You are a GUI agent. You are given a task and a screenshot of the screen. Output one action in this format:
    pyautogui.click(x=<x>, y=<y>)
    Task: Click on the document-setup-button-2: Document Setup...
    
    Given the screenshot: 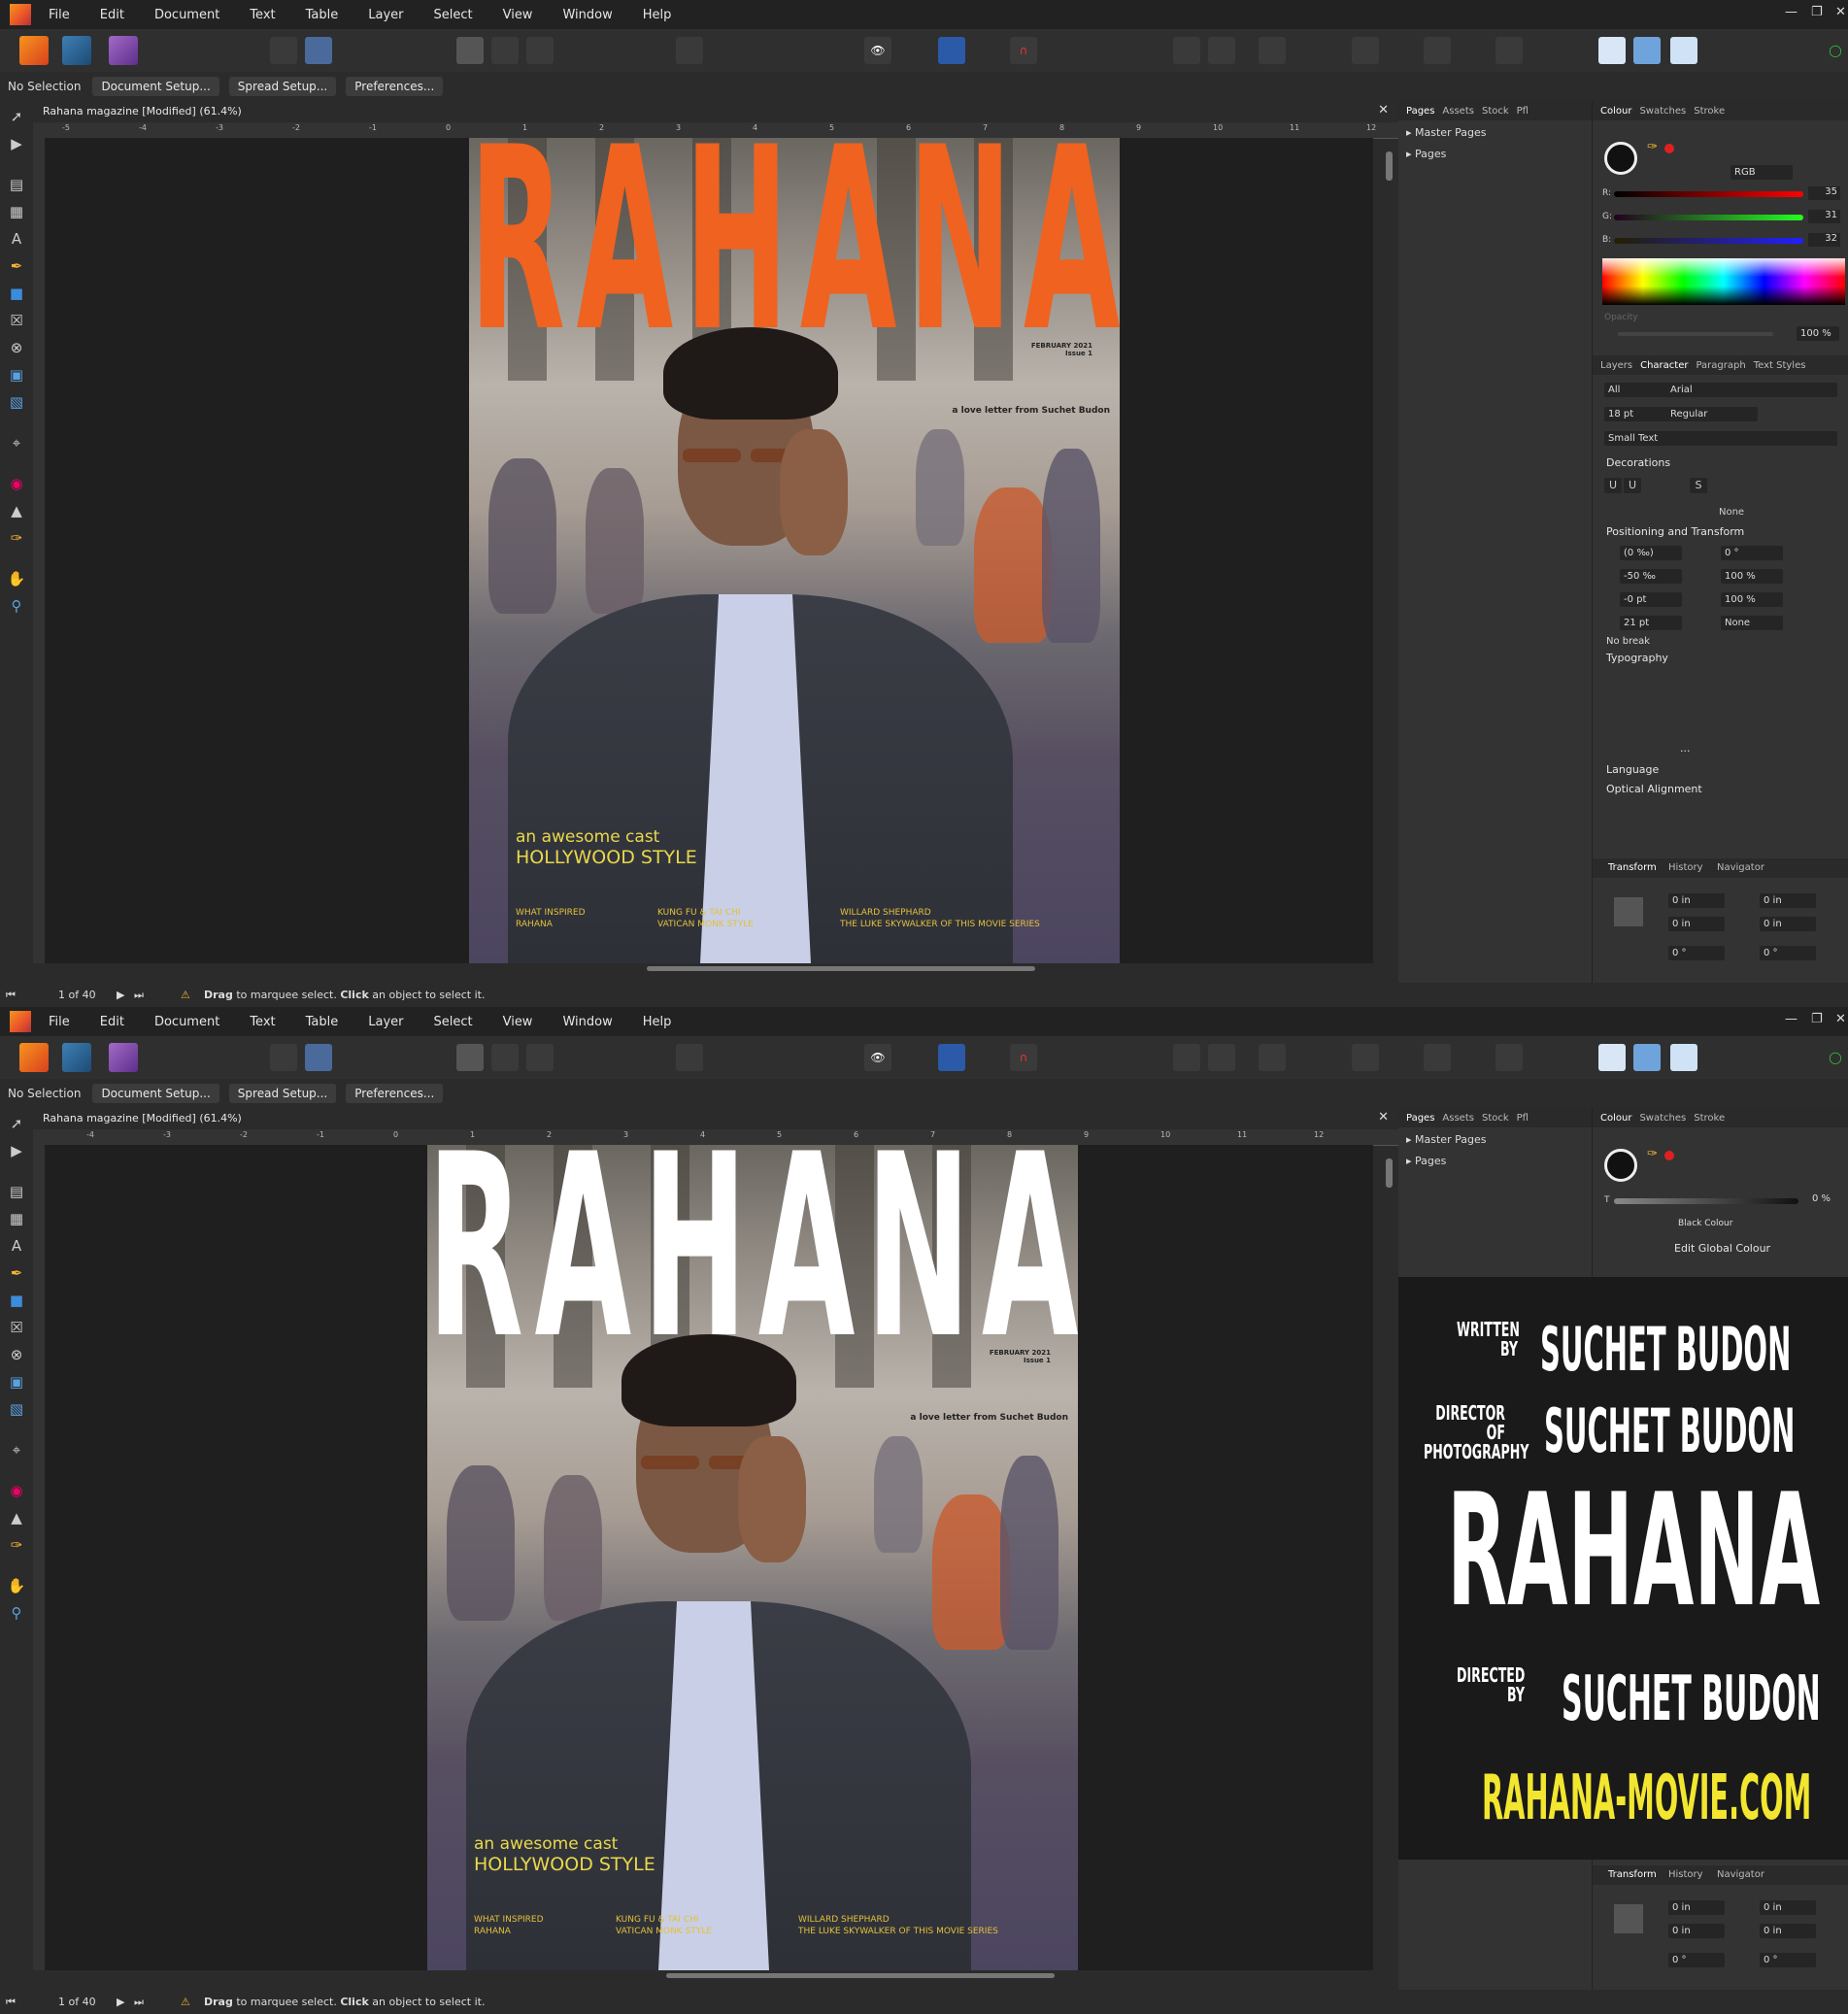 What is the action you would take?
    pyautogui.click(x=155, y=1093)
    